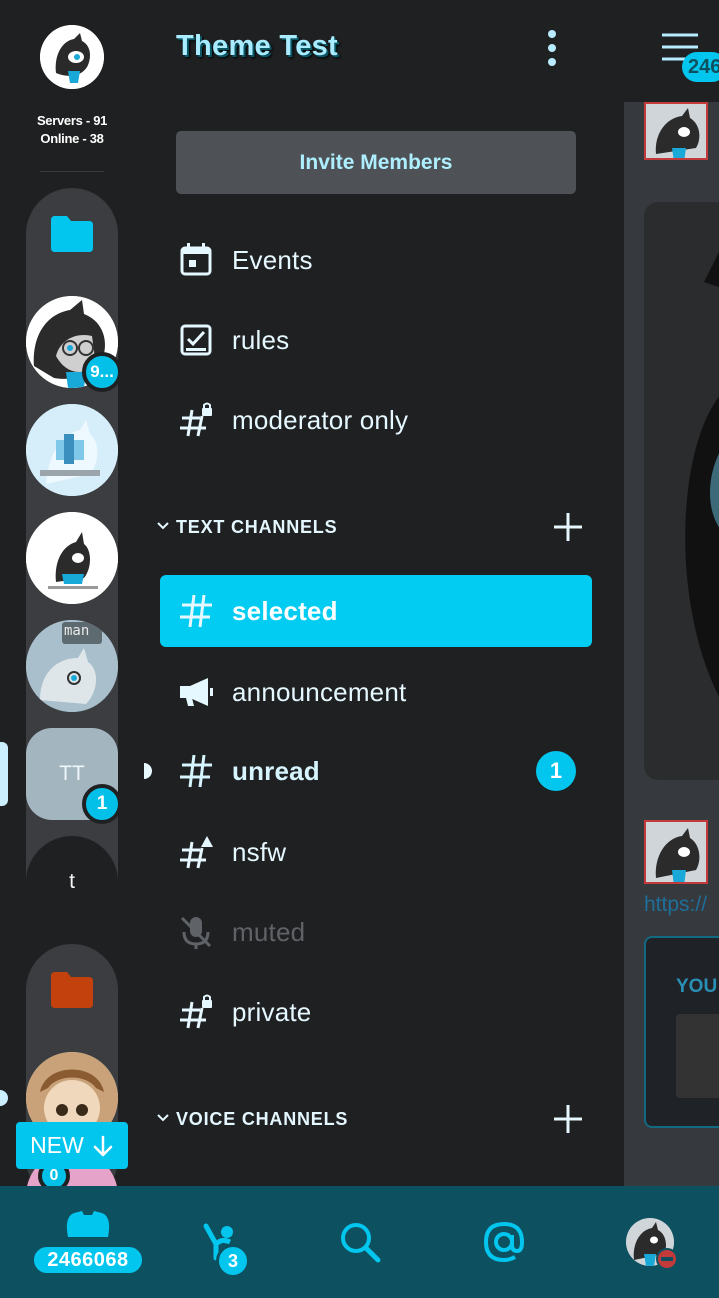  I want to click on megaphone-icon, so click(196, 692).